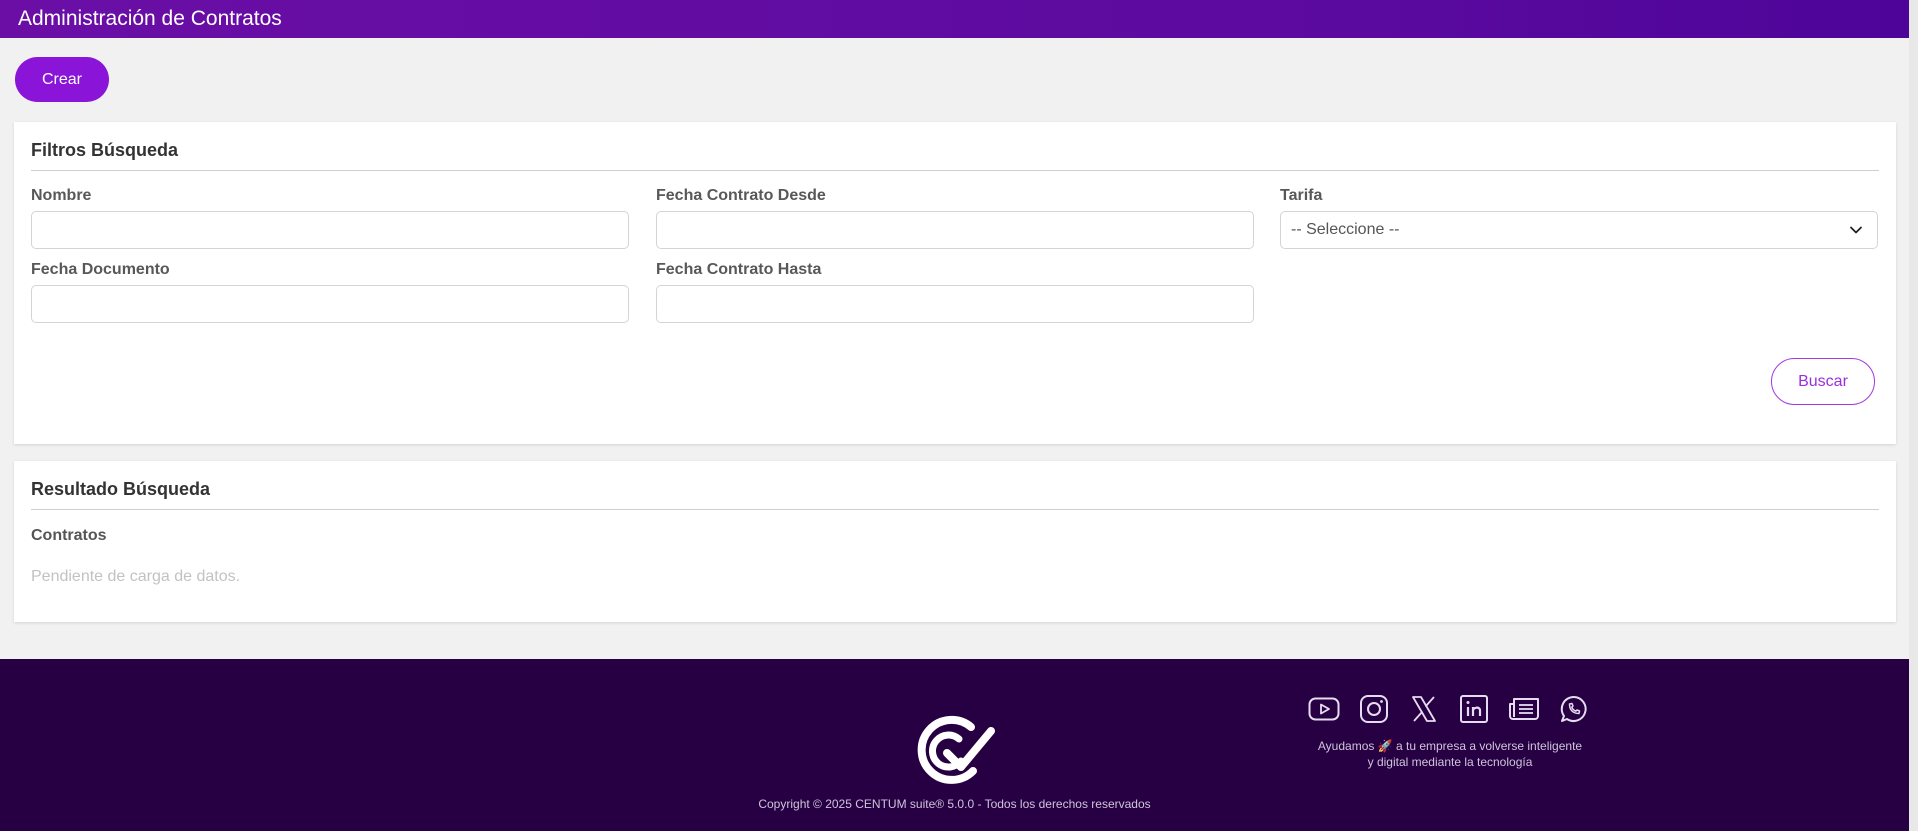 This screenshot has height=831, width=1918. Describe the element at coordinates (330, 230) in the screenshot. I see `nombre-input` at that location.